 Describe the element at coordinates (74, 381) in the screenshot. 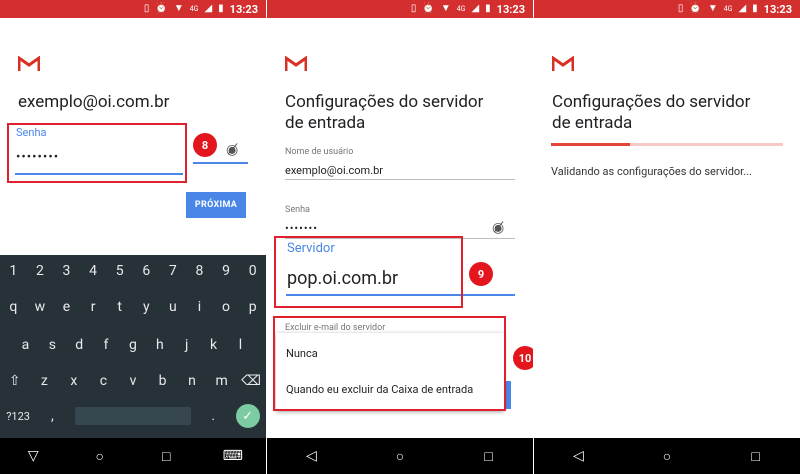

I see `key-x: x` at that location.